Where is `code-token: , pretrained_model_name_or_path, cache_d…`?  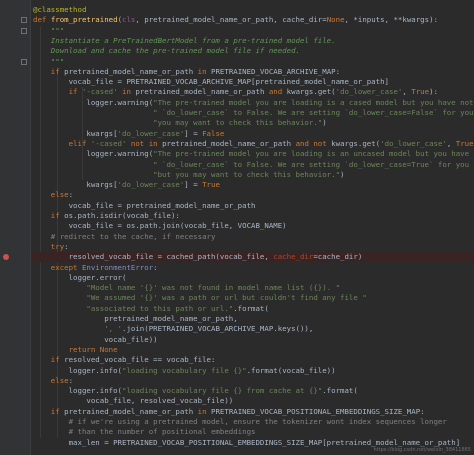 code-token: , pretrained_model_name_or_path, cache_d… is located at coordinates (231, 20).